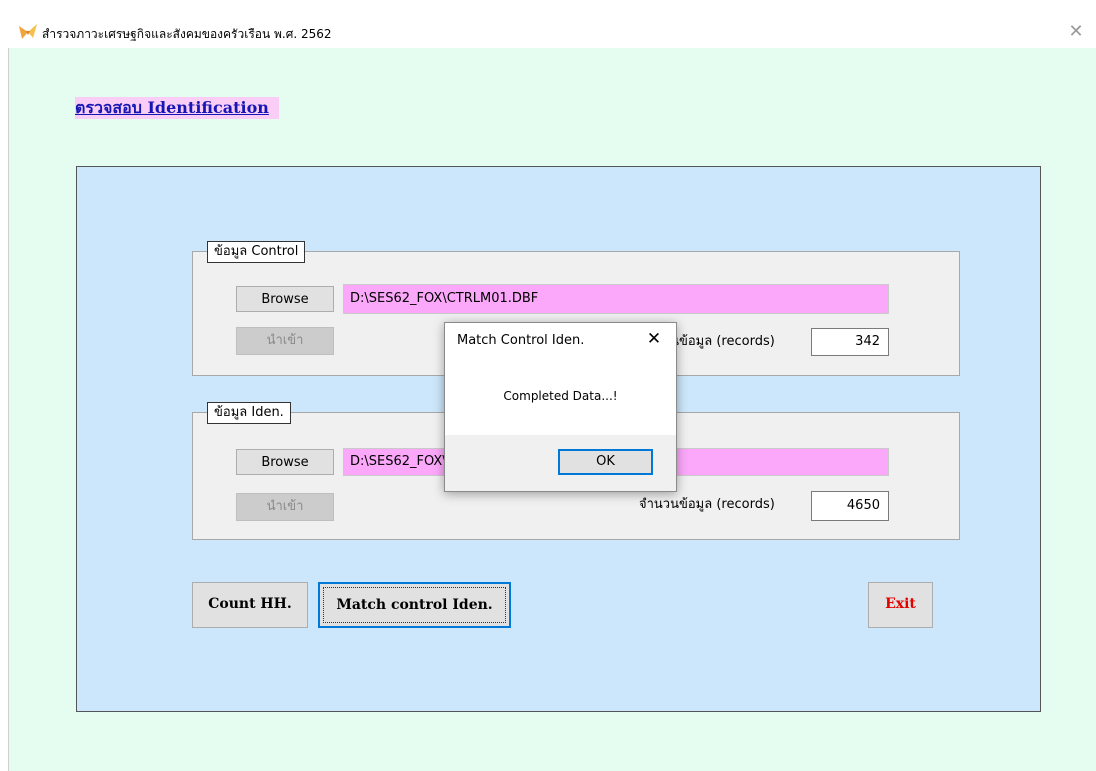  I want to click on control-browse-button: Browse, so click(285, 299).